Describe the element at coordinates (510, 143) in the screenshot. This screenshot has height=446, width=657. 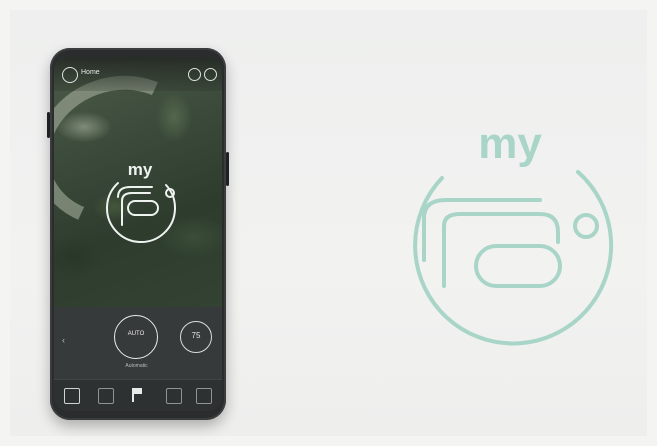
I see `large-logo-text: my` at that location.